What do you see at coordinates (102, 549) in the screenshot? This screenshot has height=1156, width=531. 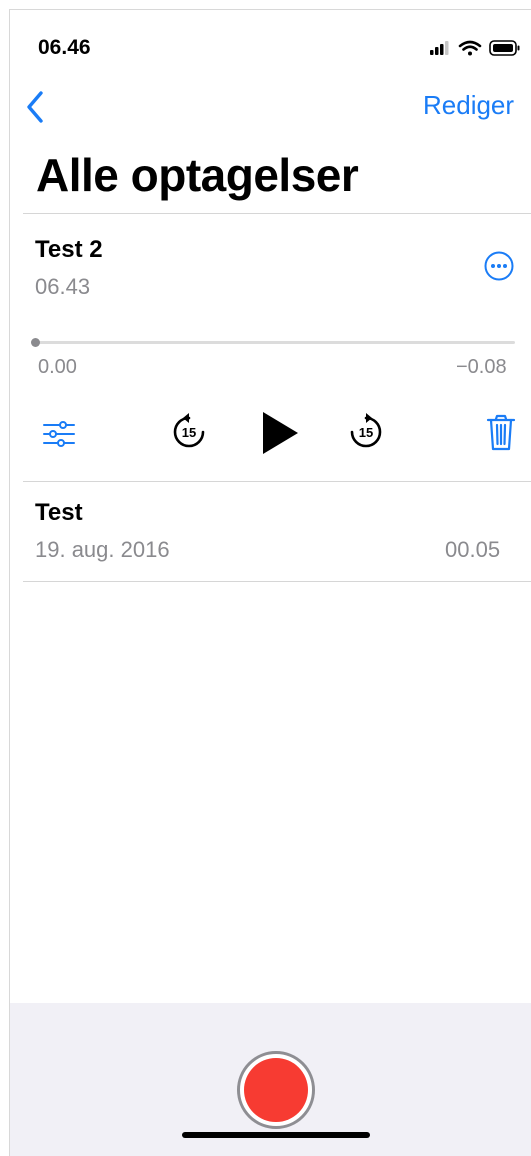 I see `recording-date: 19. aug. 2016` at bounding box center [102, 549].